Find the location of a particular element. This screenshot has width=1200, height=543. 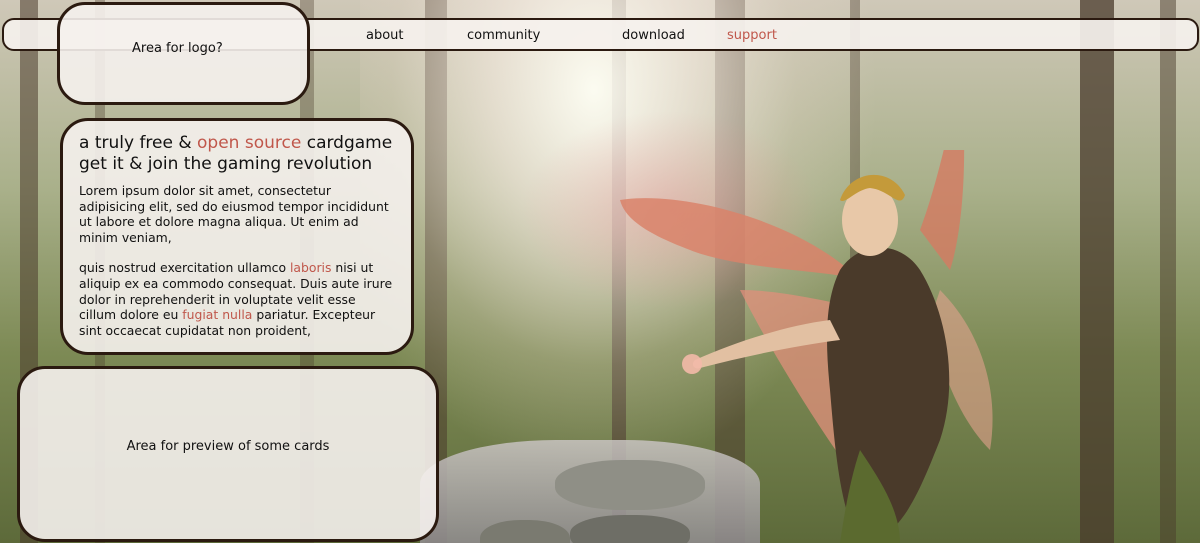

headline-text-1: a truly free & is located at coordinates (138, 143).